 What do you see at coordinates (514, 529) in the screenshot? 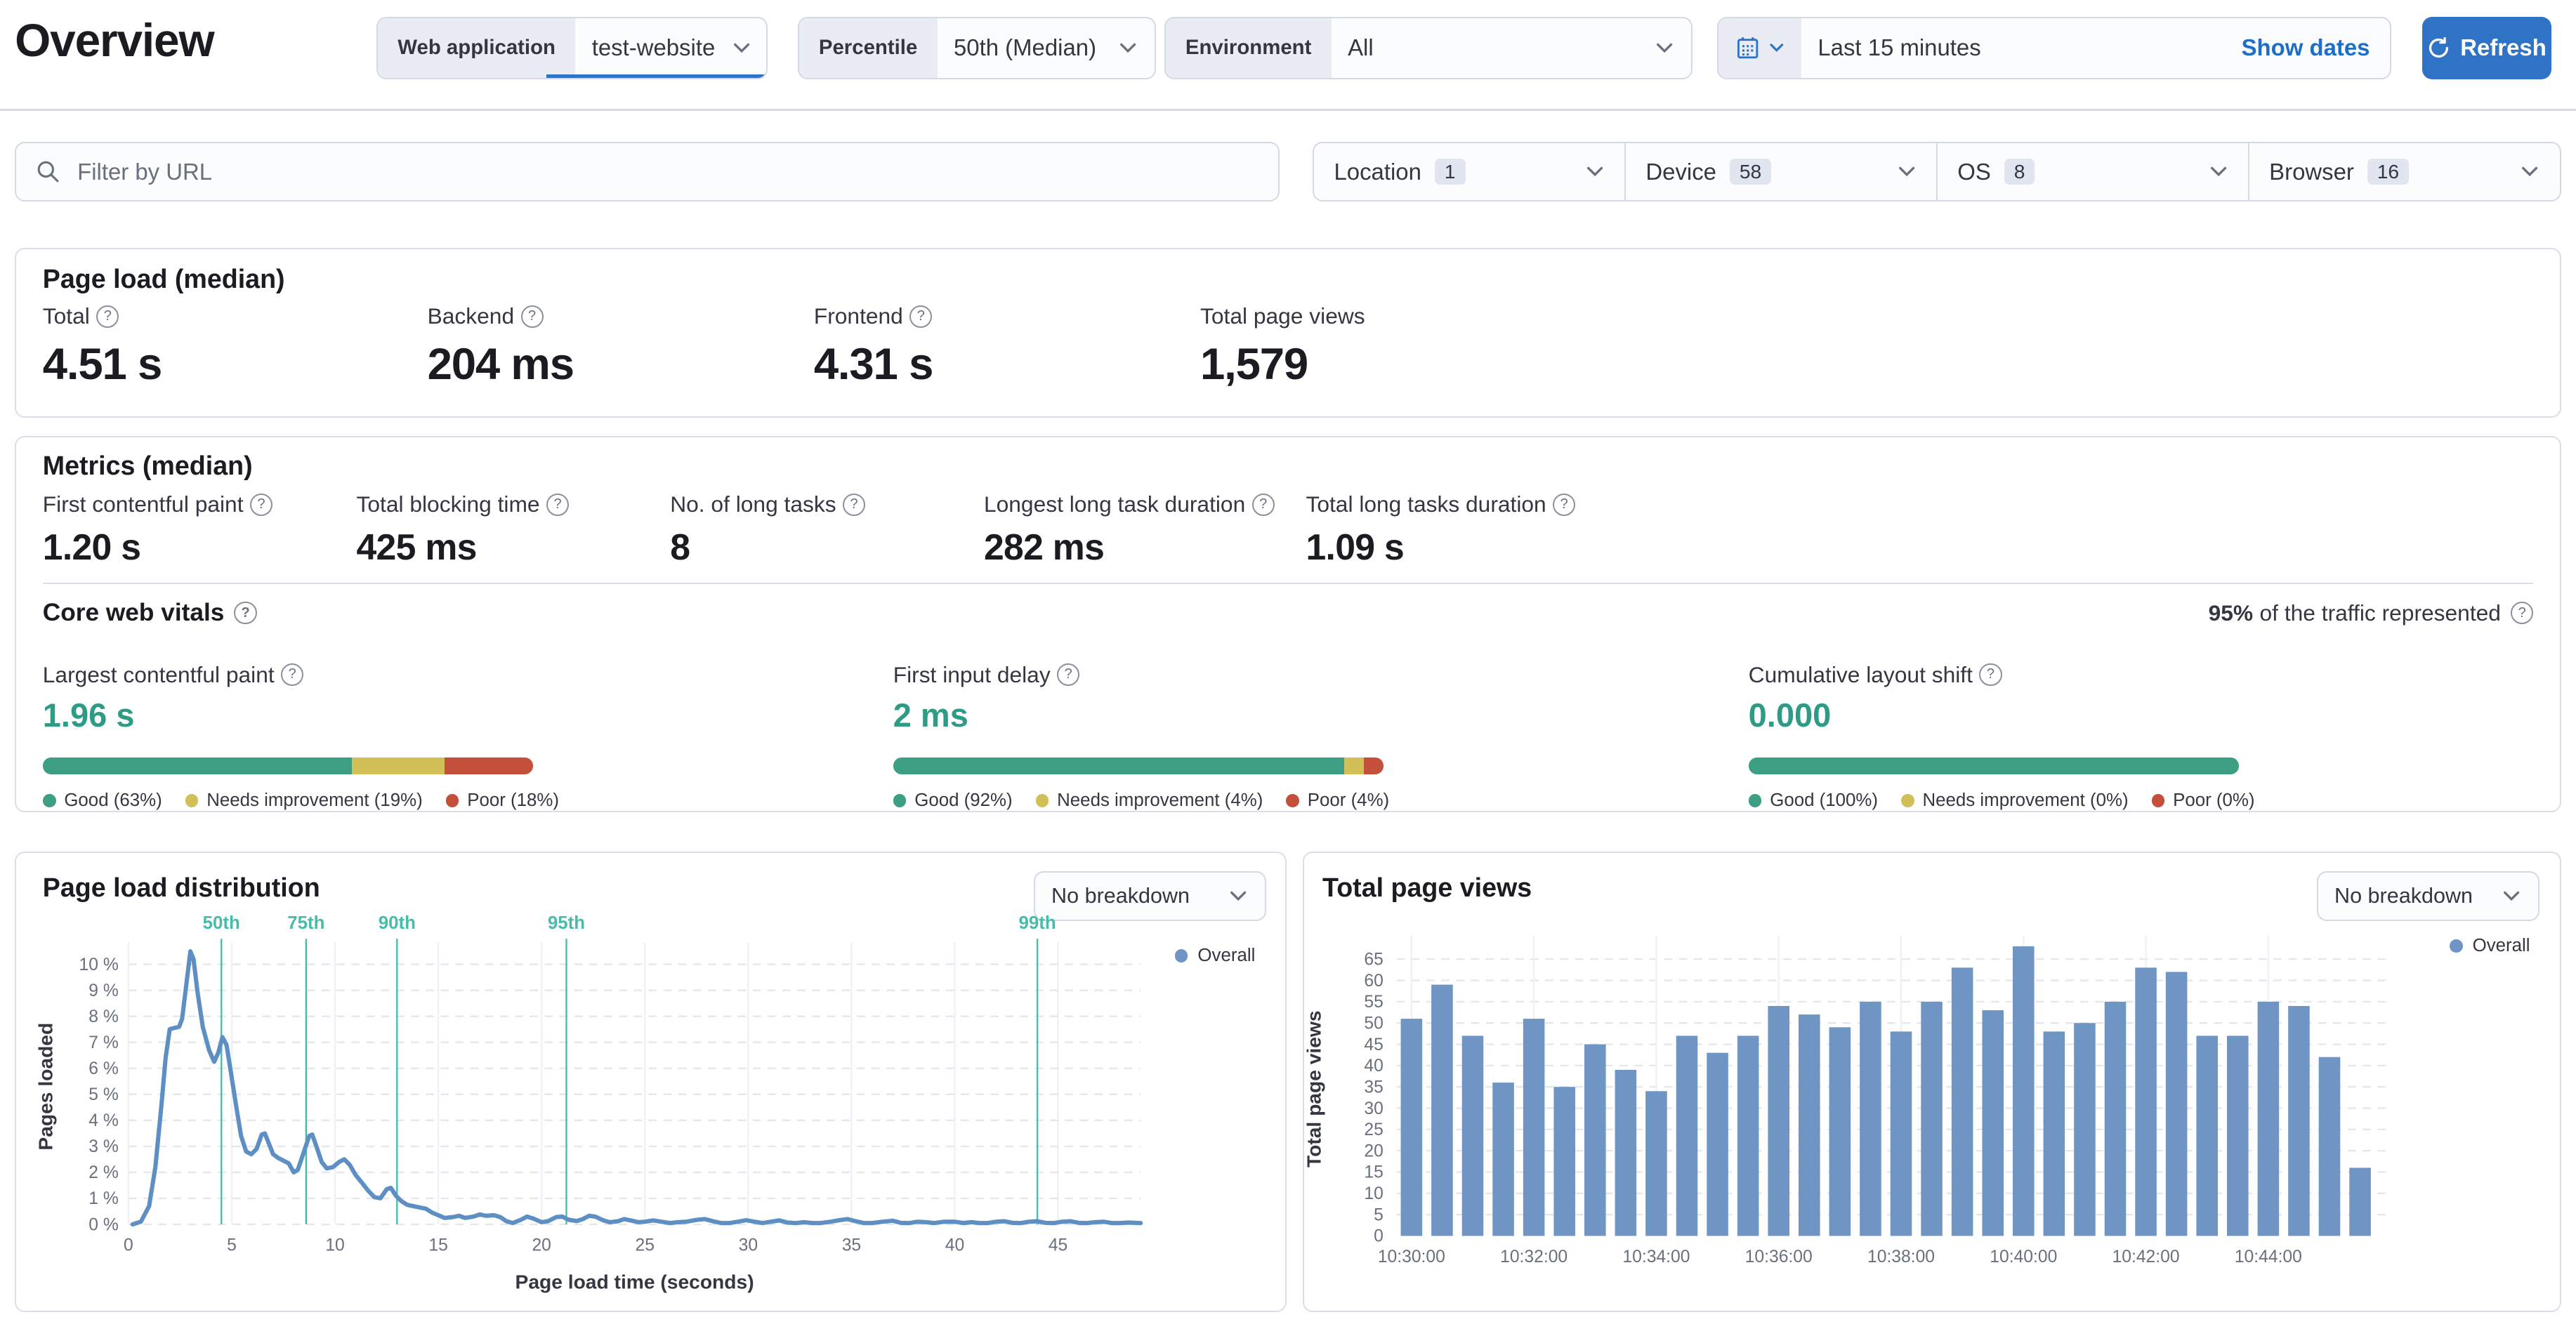
I see `stat-tbt: Total blocking time? 425 ms` at bounding box center [514, 529].